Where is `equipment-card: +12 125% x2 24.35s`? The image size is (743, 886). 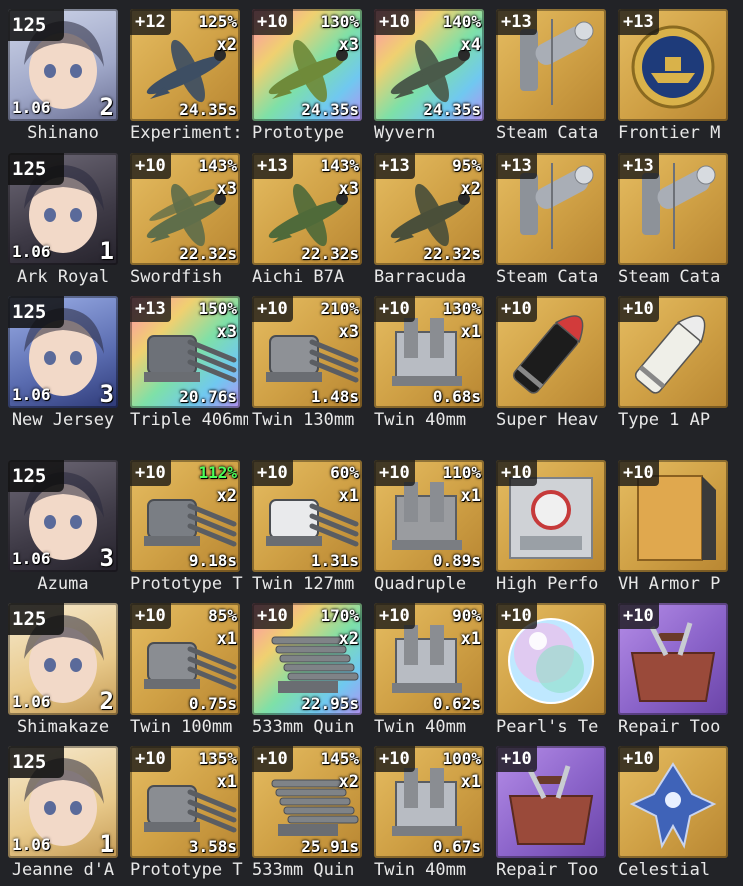 equipment-card: +12 125% x2 24.35s is located at coordinates (185, 65).